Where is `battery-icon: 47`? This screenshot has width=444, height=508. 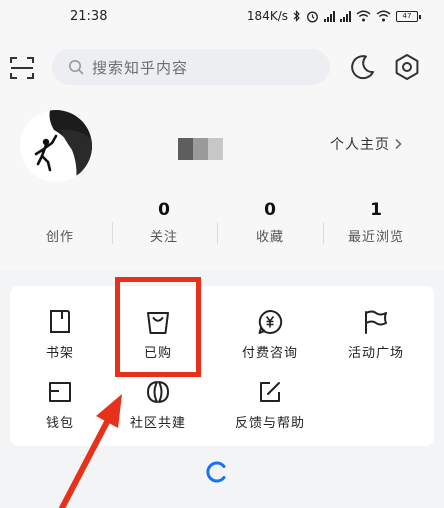 battery-icon: 47 is located at coordinates (408, 16).